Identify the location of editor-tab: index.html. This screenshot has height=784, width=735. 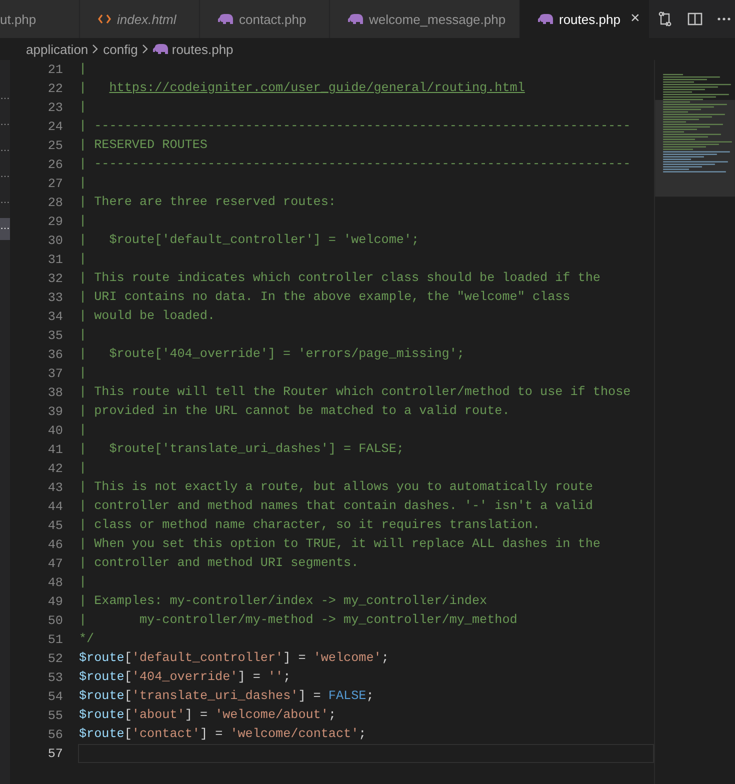
(140, 19).